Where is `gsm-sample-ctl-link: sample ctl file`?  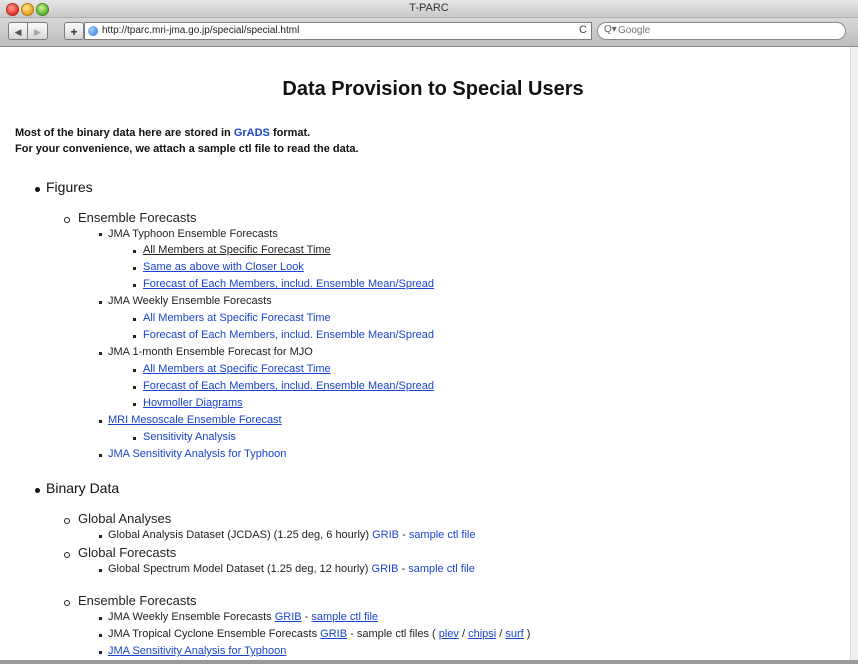 gsm-sample-ctl-link: sample ctl file is located at coordinates (441, 569).